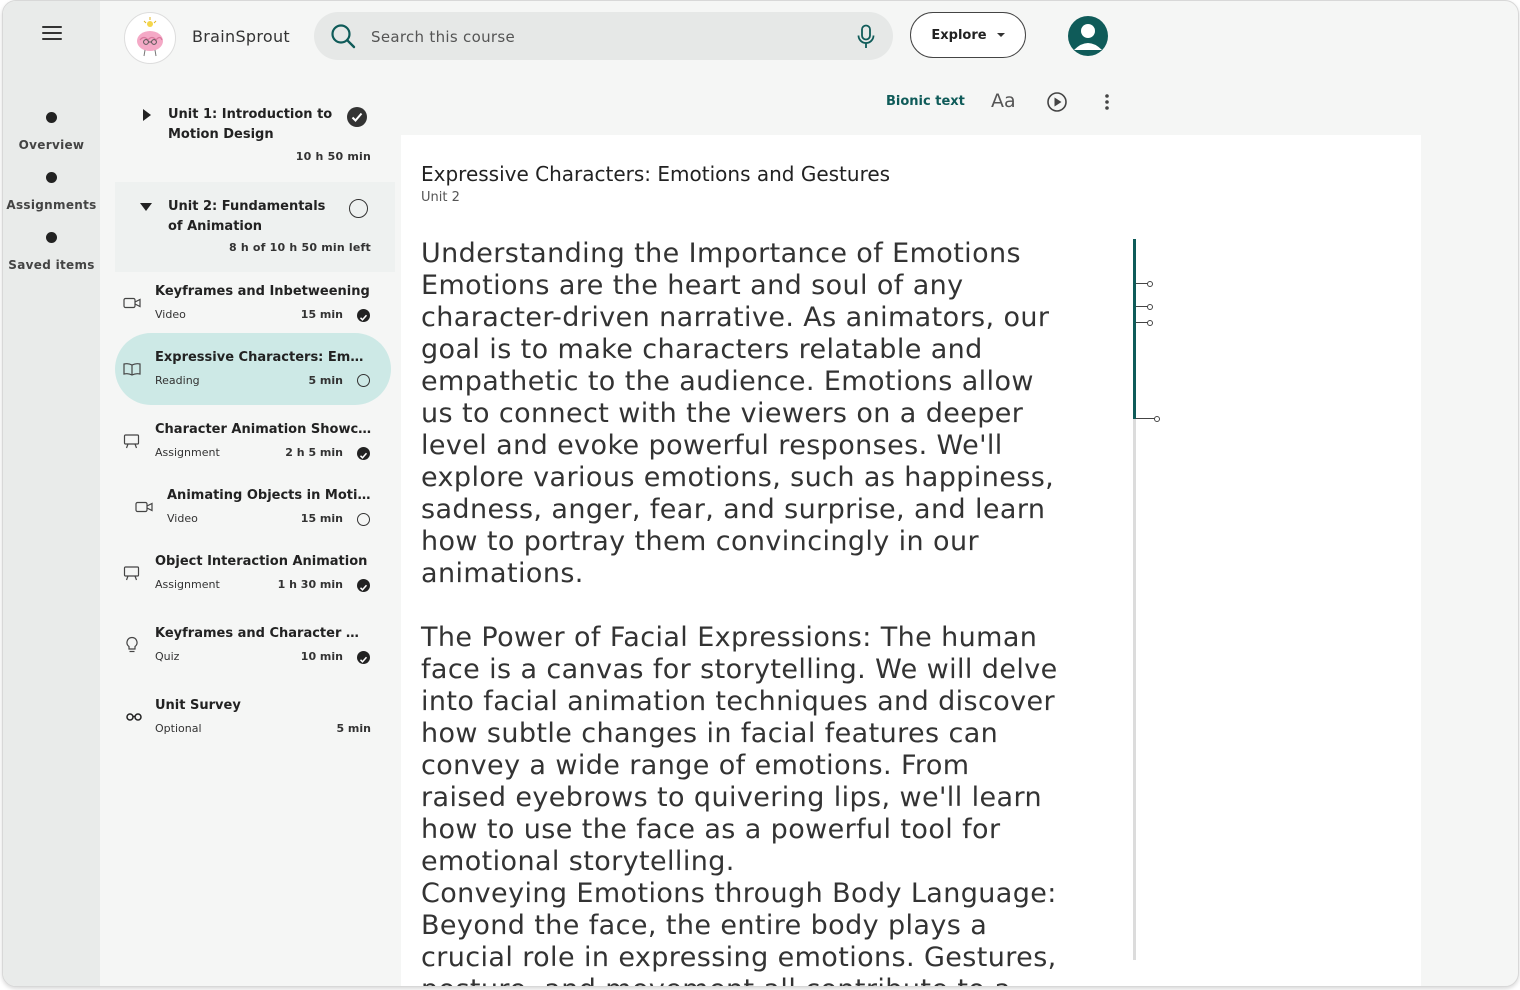 The image size is (1520, 990). Describe the element at coordinates (132, 644) in the screenshot. I see `lightbulb-icon` at that location.